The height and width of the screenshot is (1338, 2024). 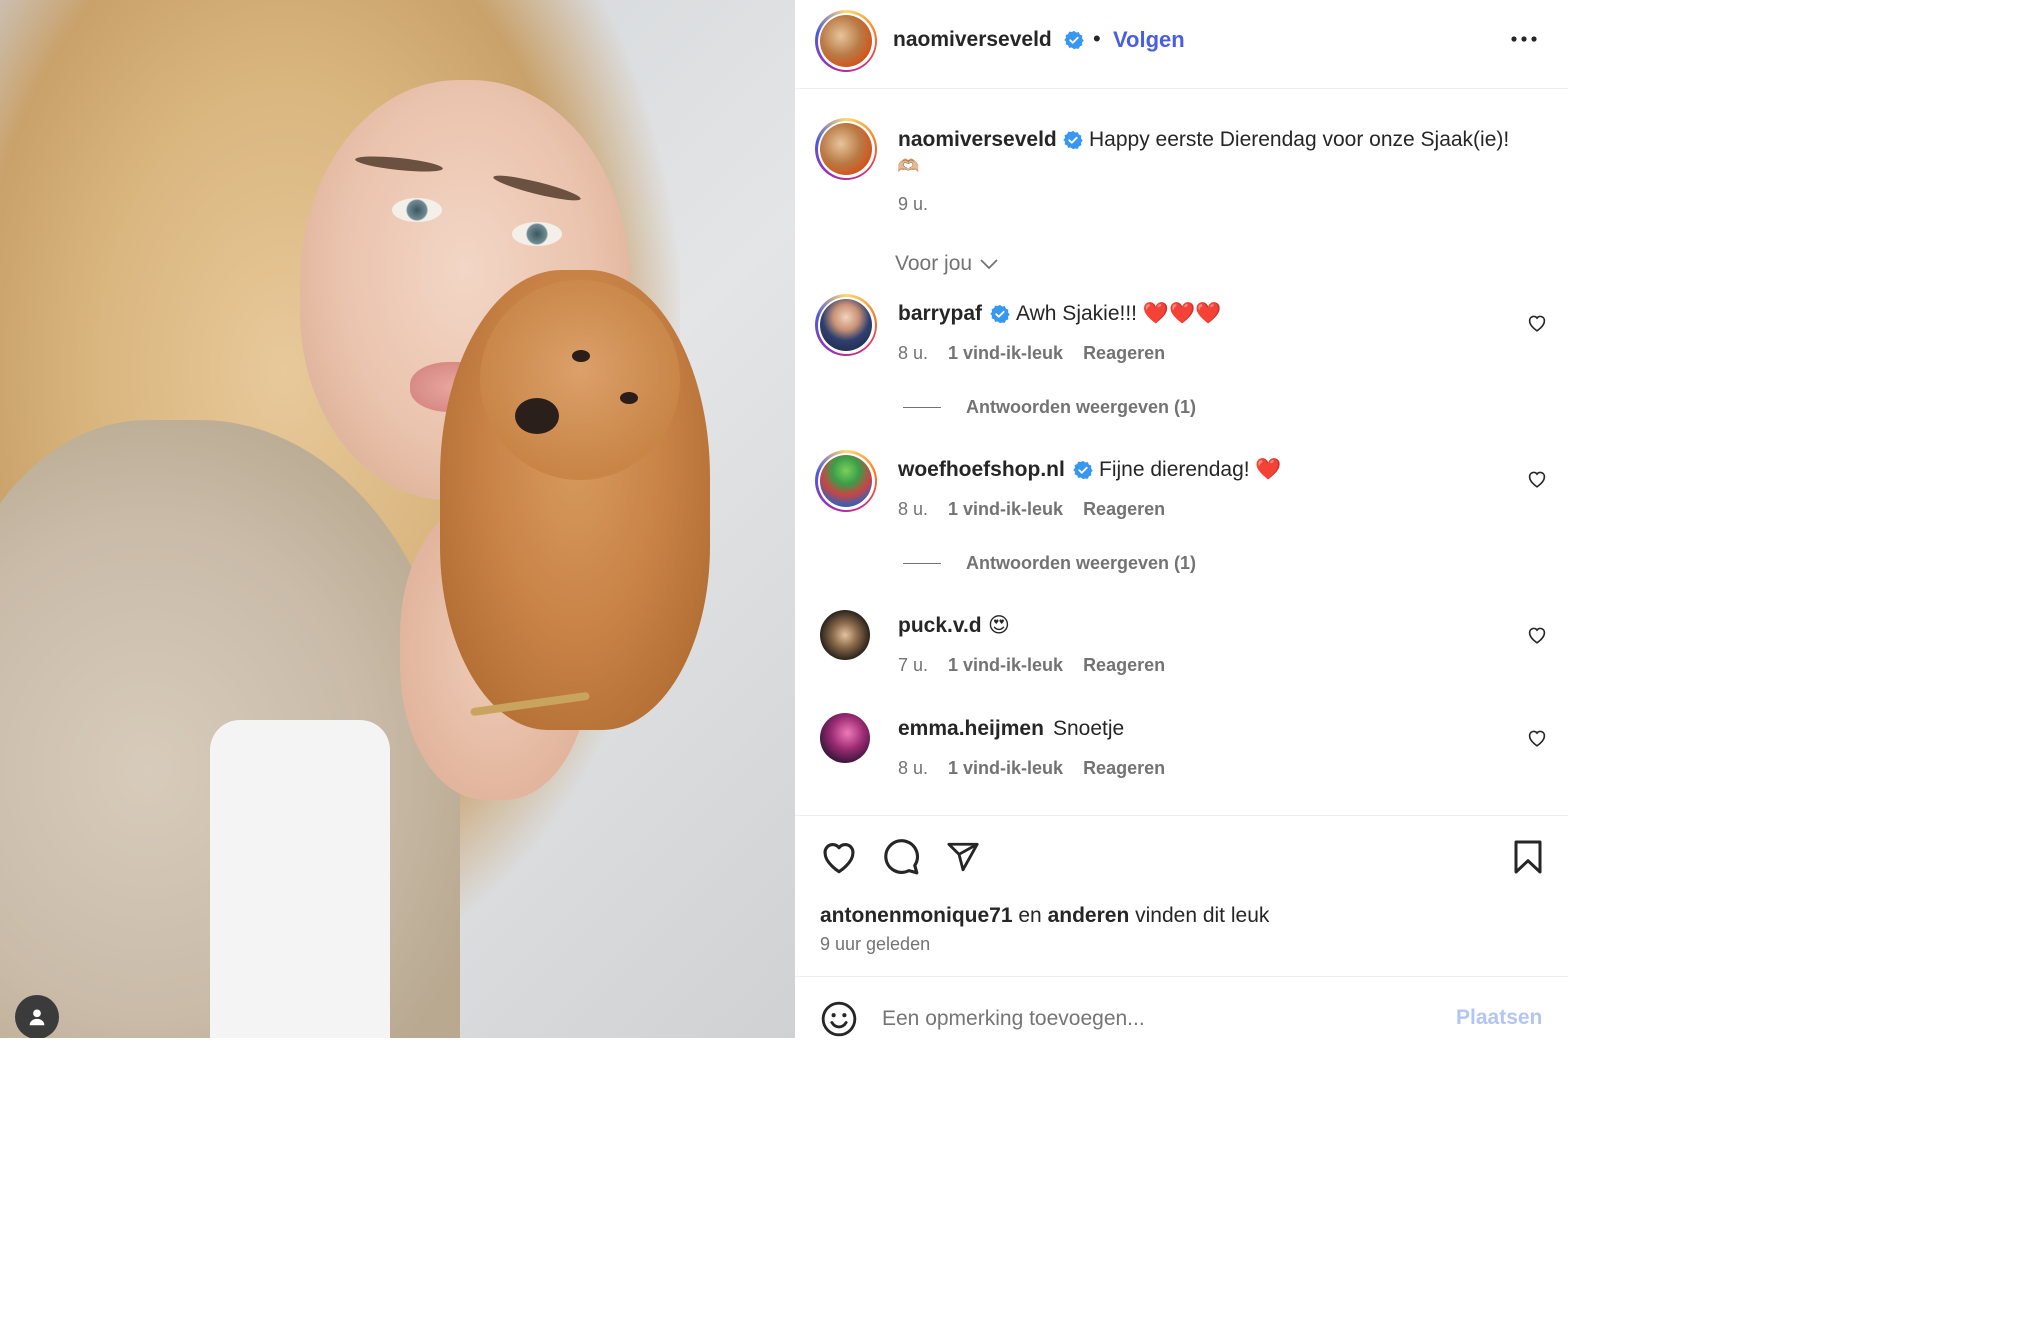 I want to click on comment-sort-label: Voor jou, so click(x=934, y=263).